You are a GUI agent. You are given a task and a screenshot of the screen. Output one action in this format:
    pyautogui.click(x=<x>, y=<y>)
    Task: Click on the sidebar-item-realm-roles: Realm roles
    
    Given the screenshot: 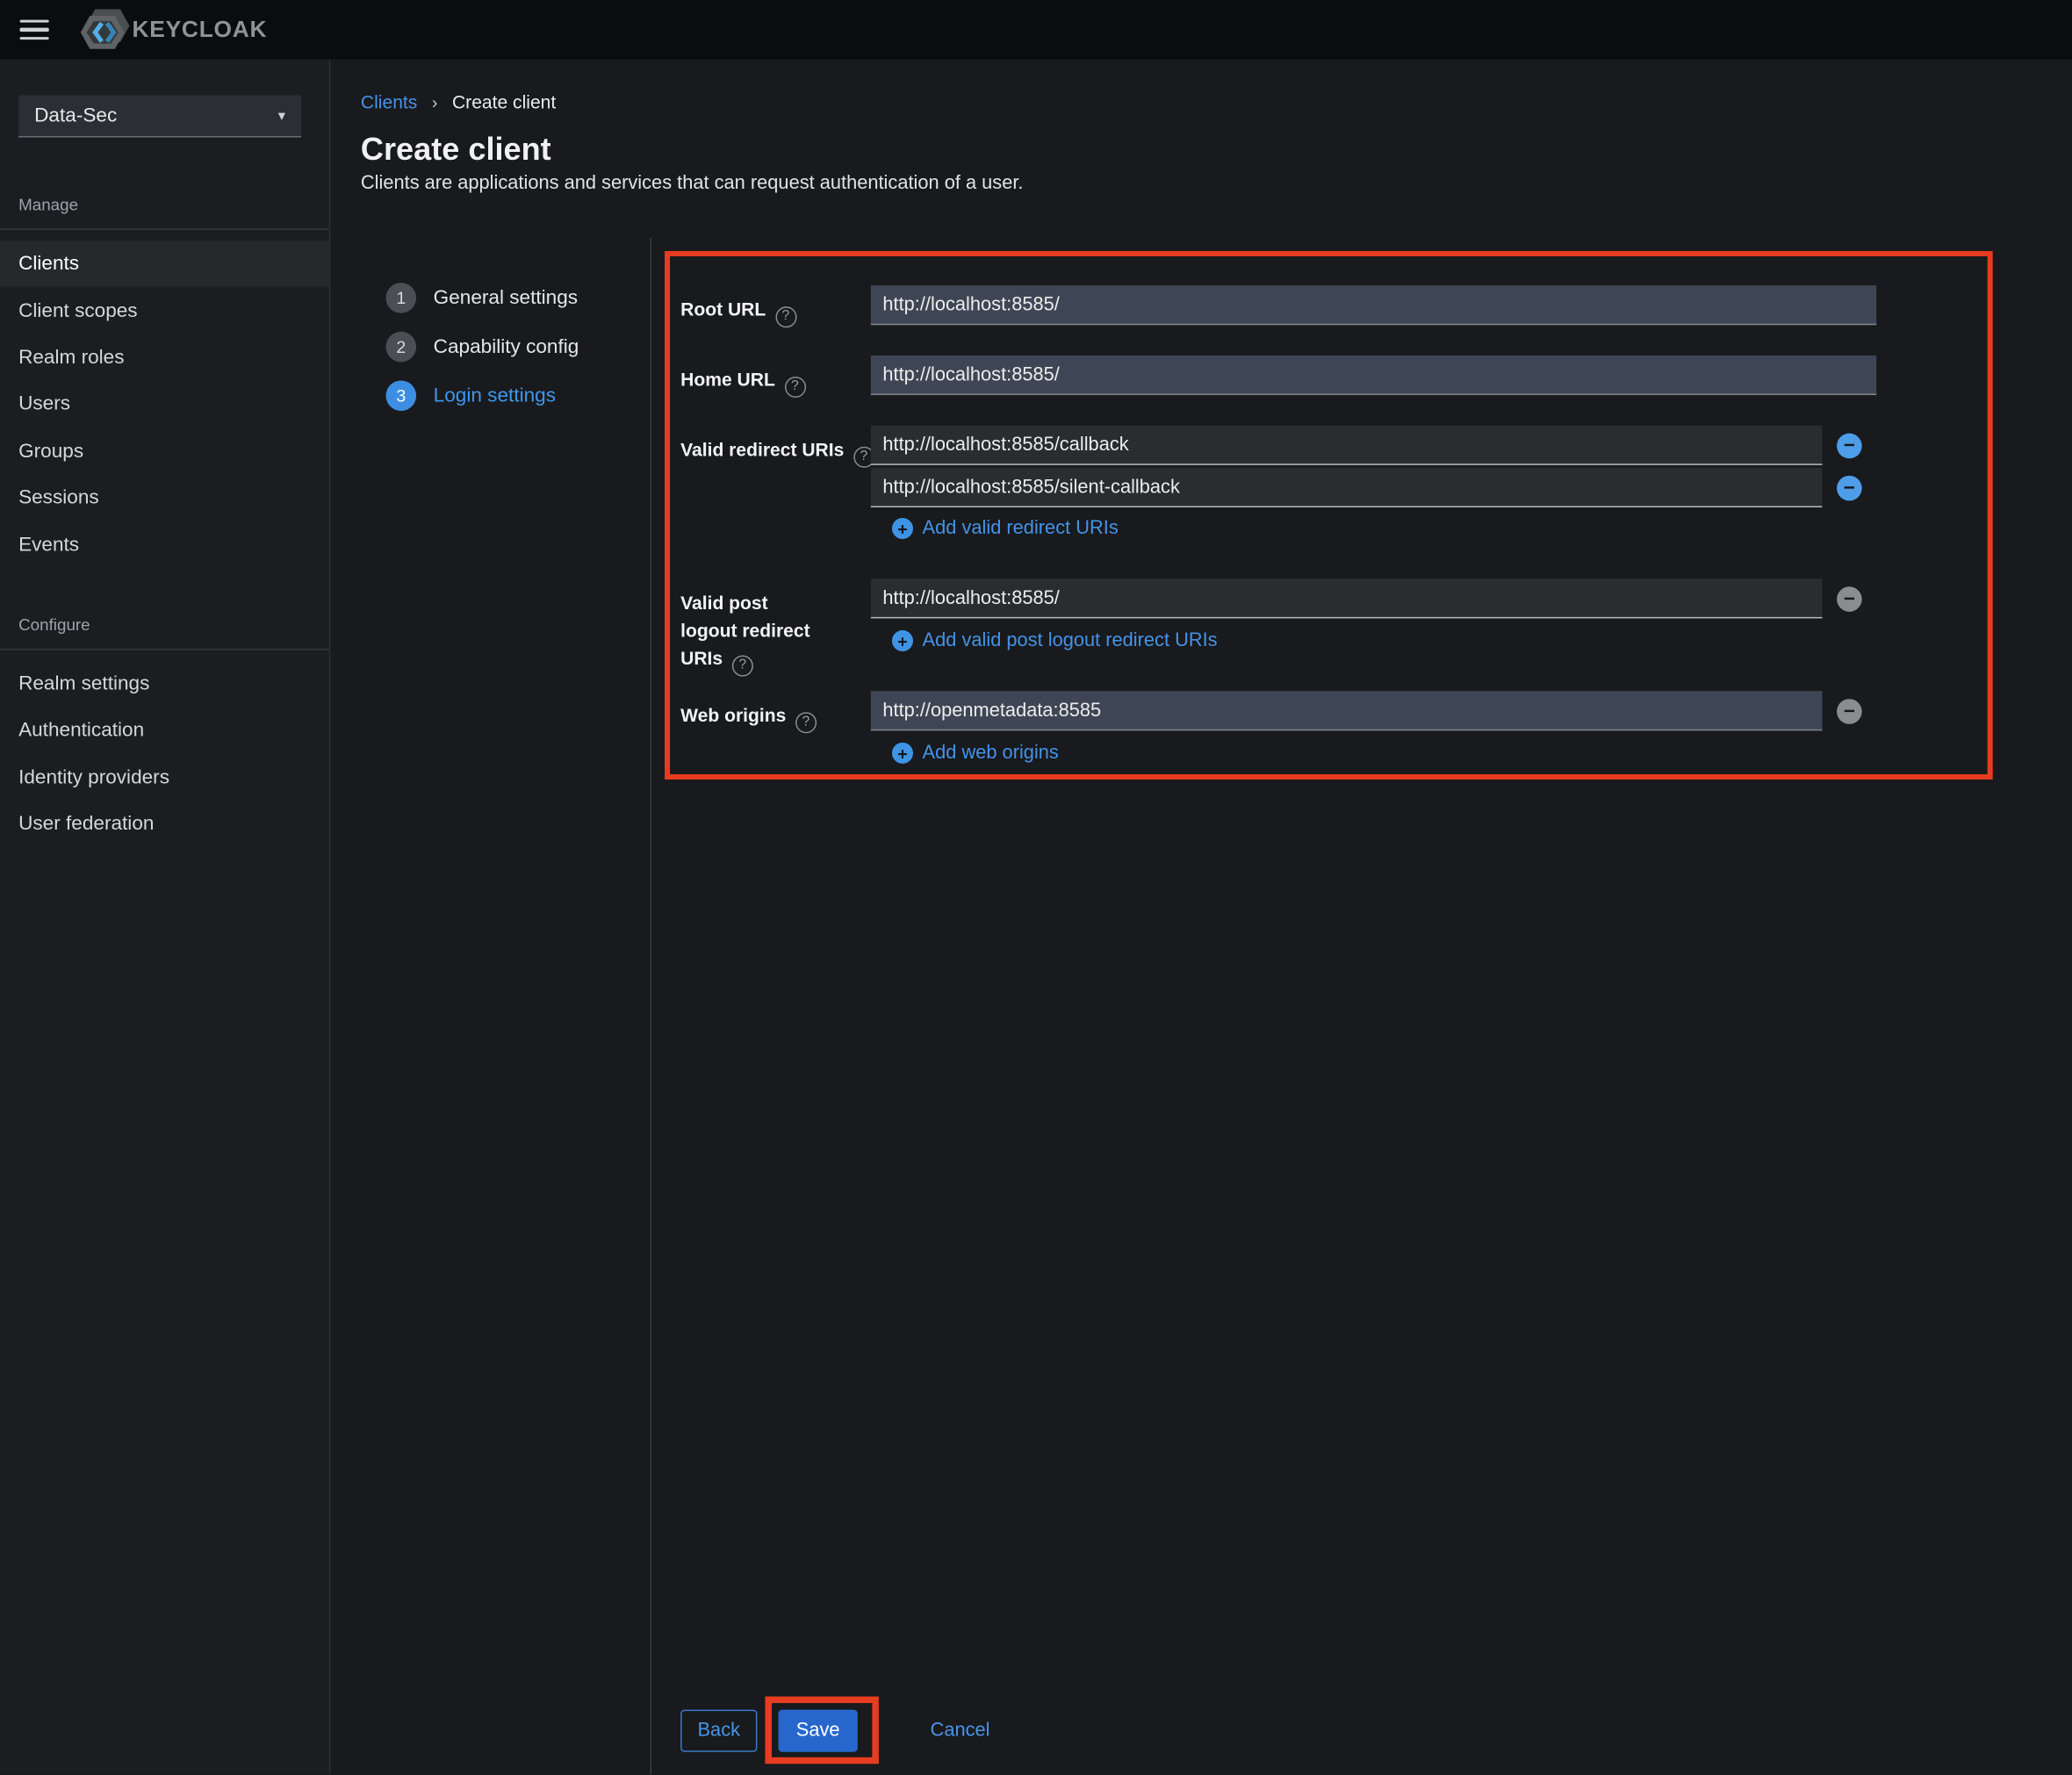 What is the action you would take?
    pyautogui.click(x=164, y=357)
    